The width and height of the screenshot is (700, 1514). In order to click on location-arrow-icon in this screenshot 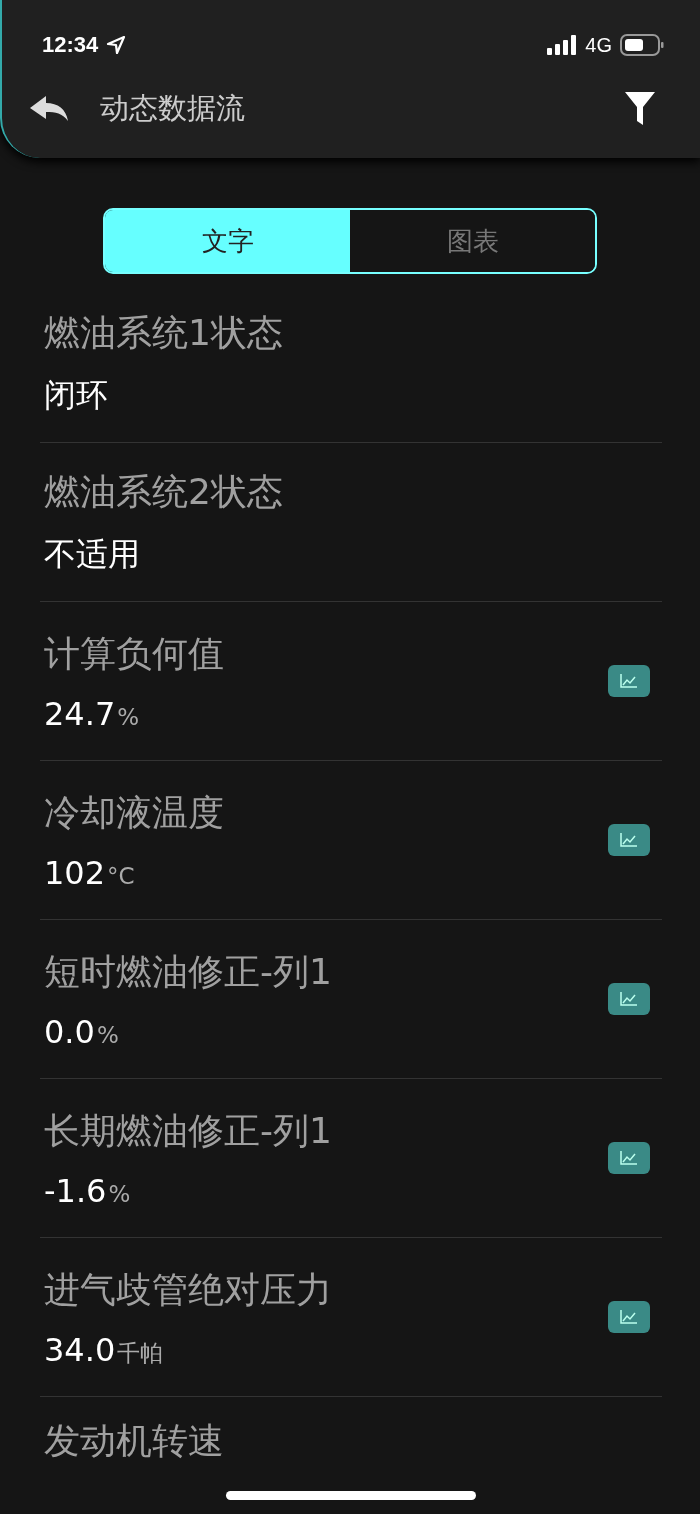, I will do `click(116, 45)`.